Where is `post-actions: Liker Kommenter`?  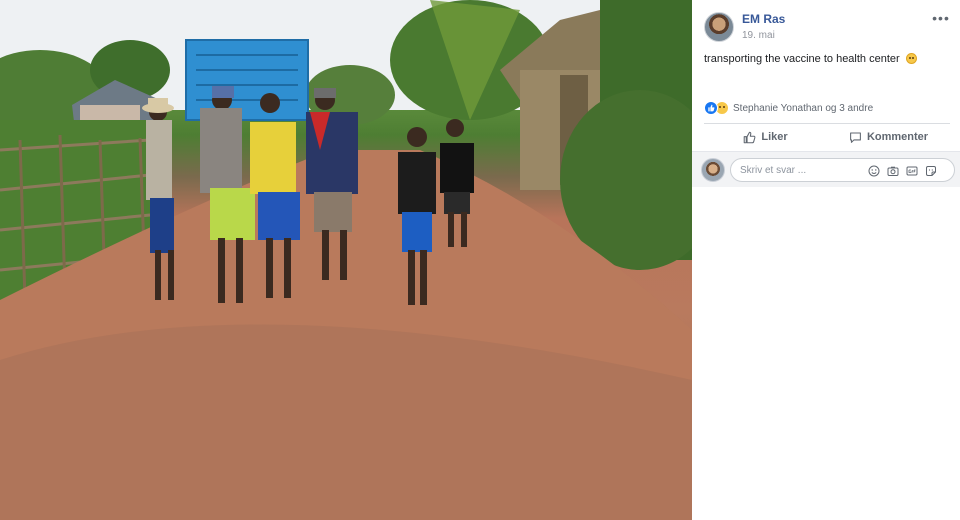 post-actions: Liker Kommenter is located at coordinates (827, 137).